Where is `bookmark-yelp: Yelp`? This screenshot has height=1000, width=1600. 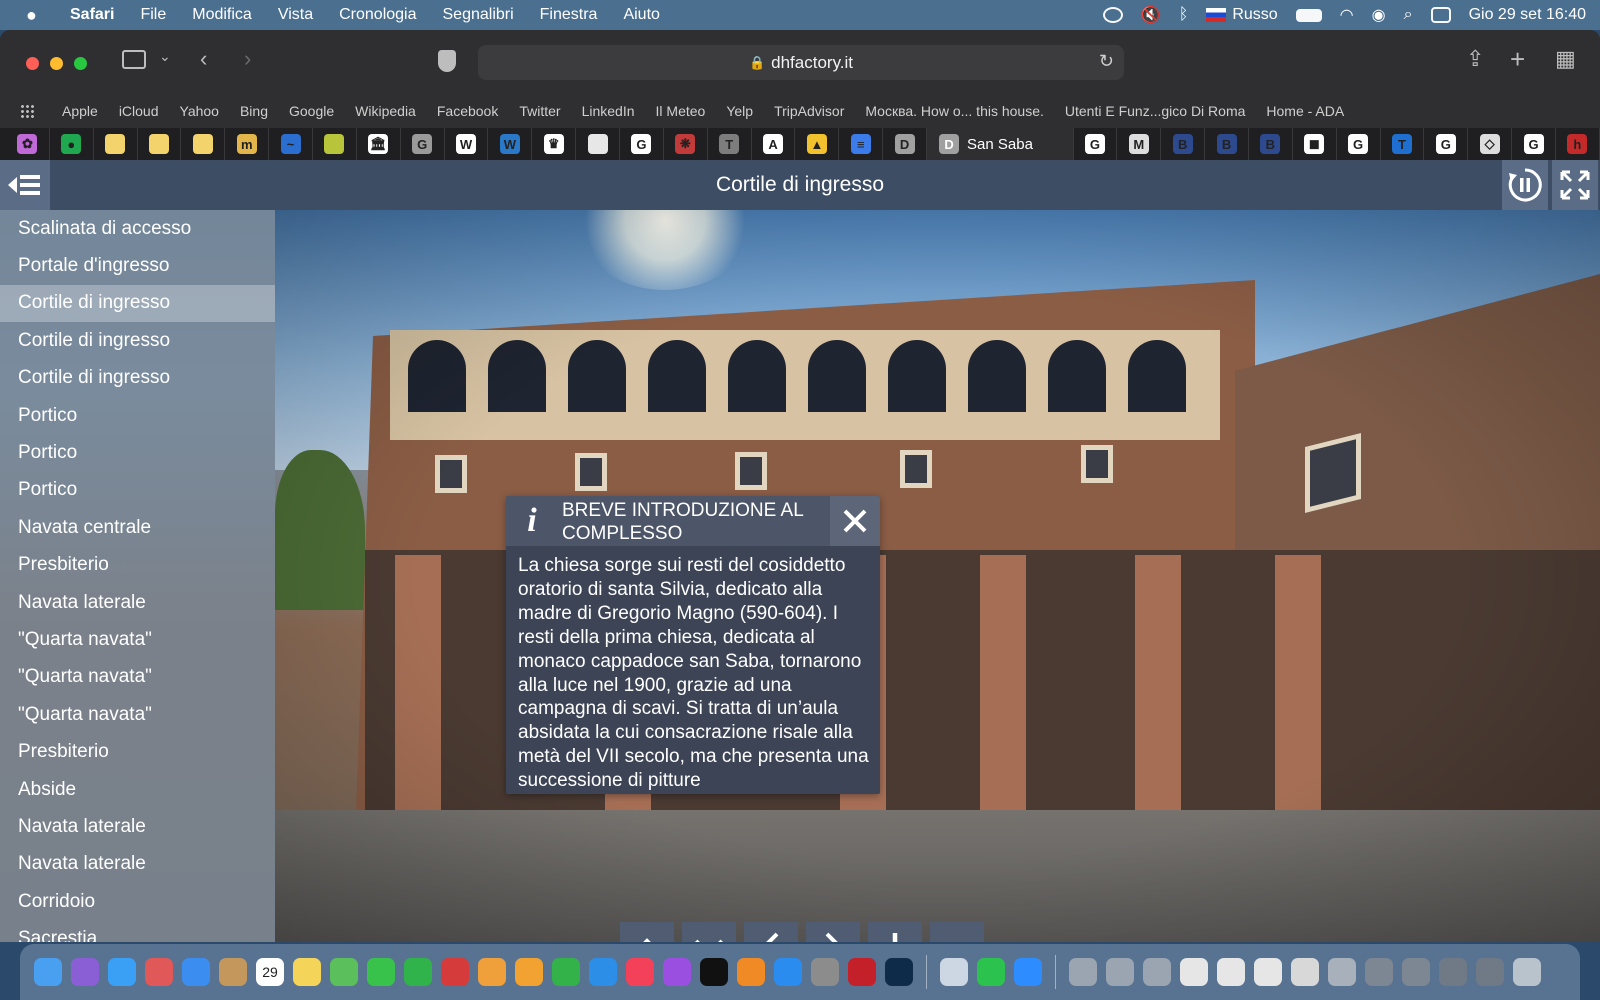 bookmark-yelp: Yelp is located at coordinates (739, 111).